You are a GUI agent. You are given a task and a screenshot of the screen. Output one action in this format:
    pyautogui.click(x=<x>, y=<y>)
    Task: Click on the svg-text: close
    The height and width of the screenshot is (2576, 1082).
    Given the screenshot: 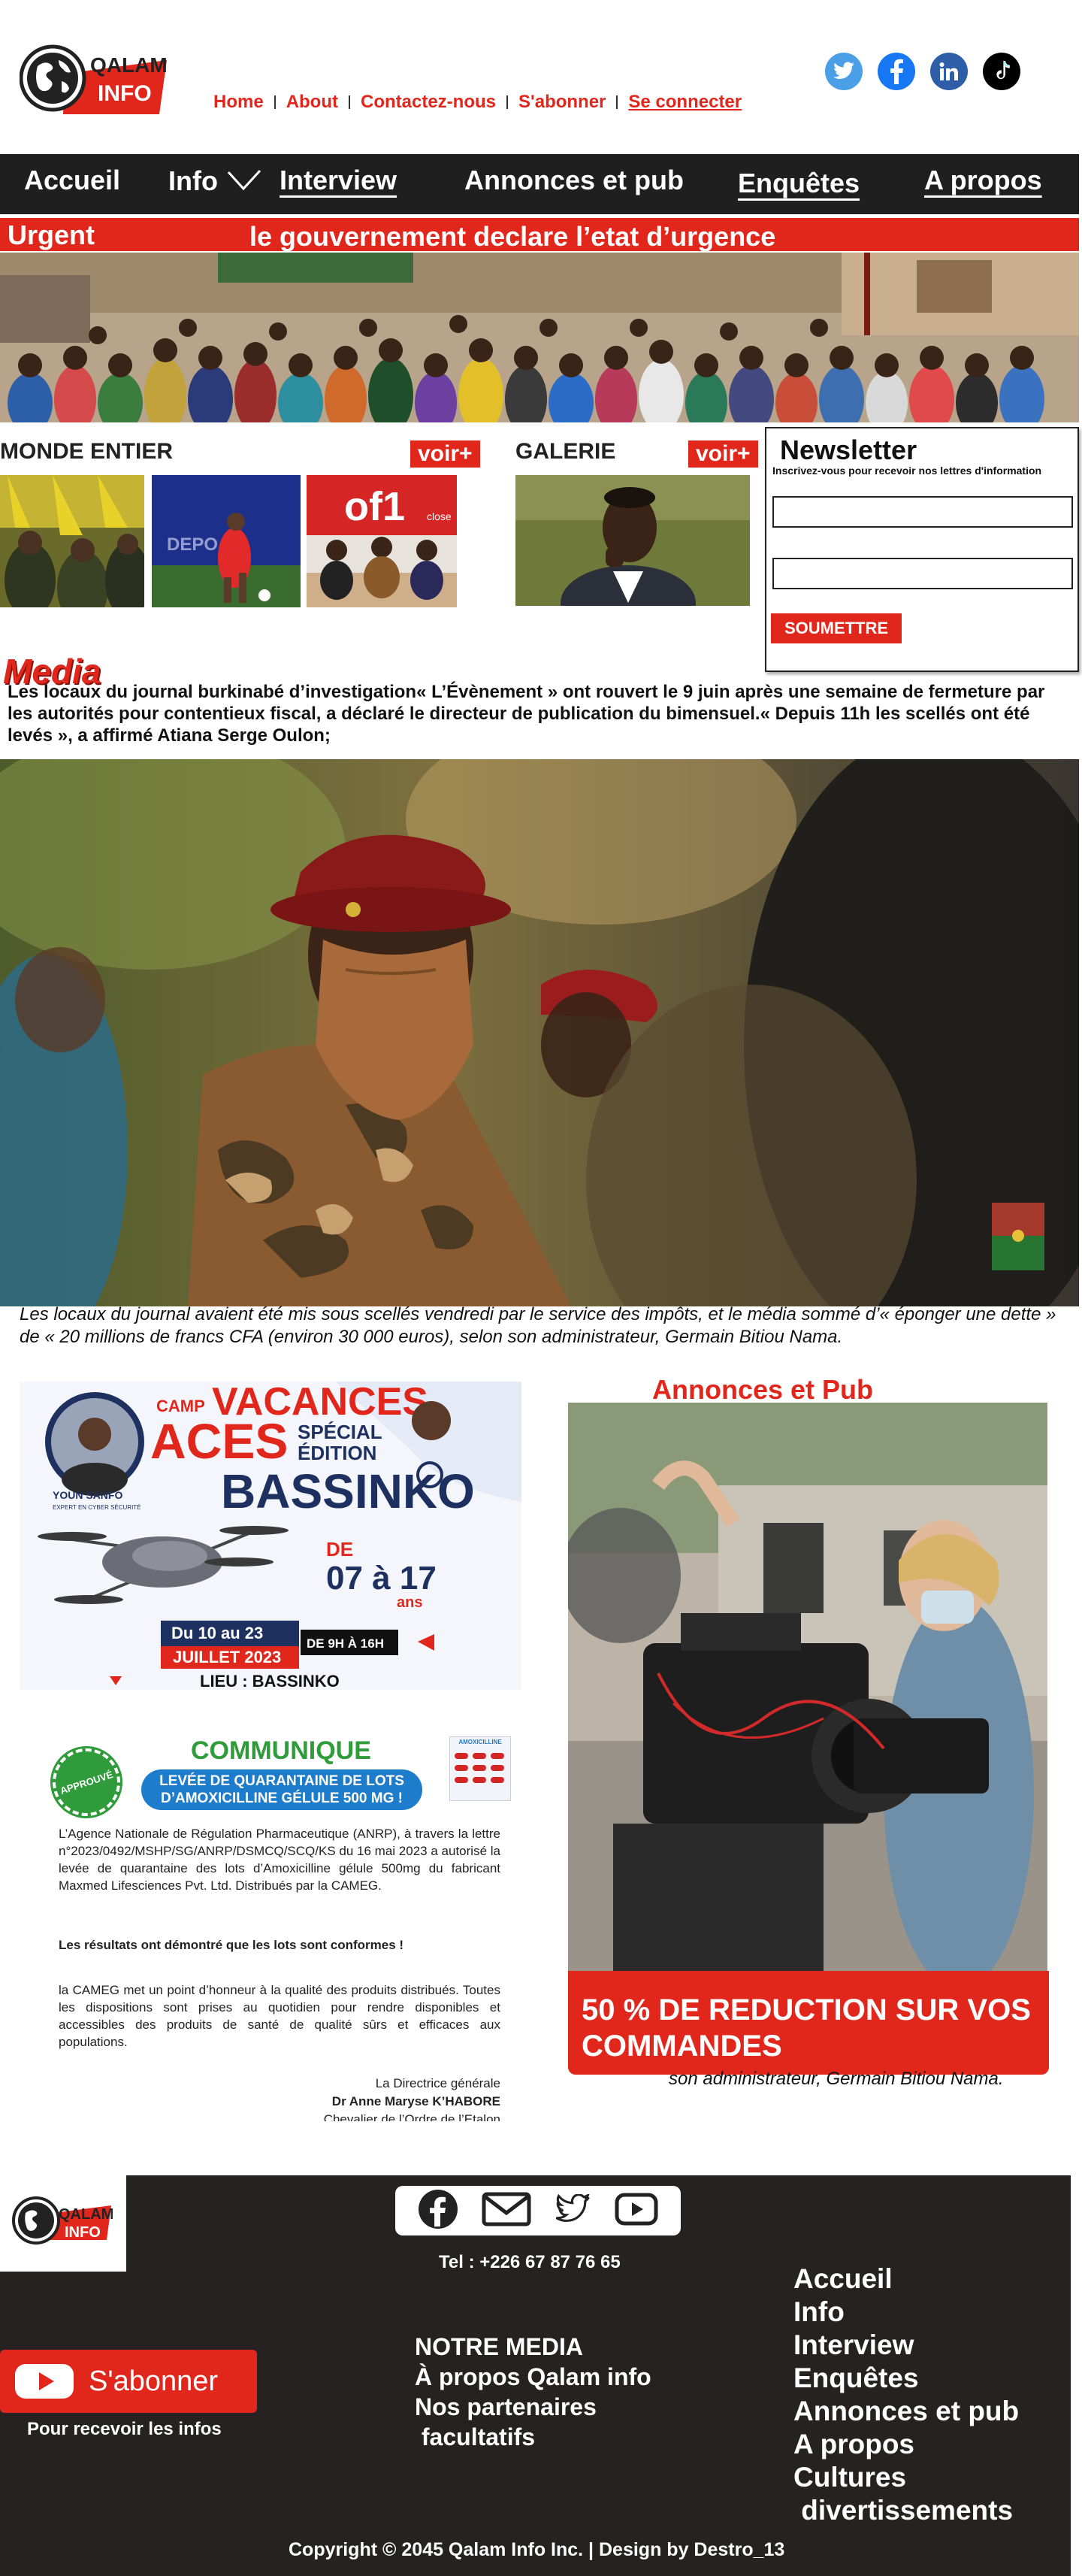 What is the action you would take?
    pyautogui.click(x=439, y=516)
    